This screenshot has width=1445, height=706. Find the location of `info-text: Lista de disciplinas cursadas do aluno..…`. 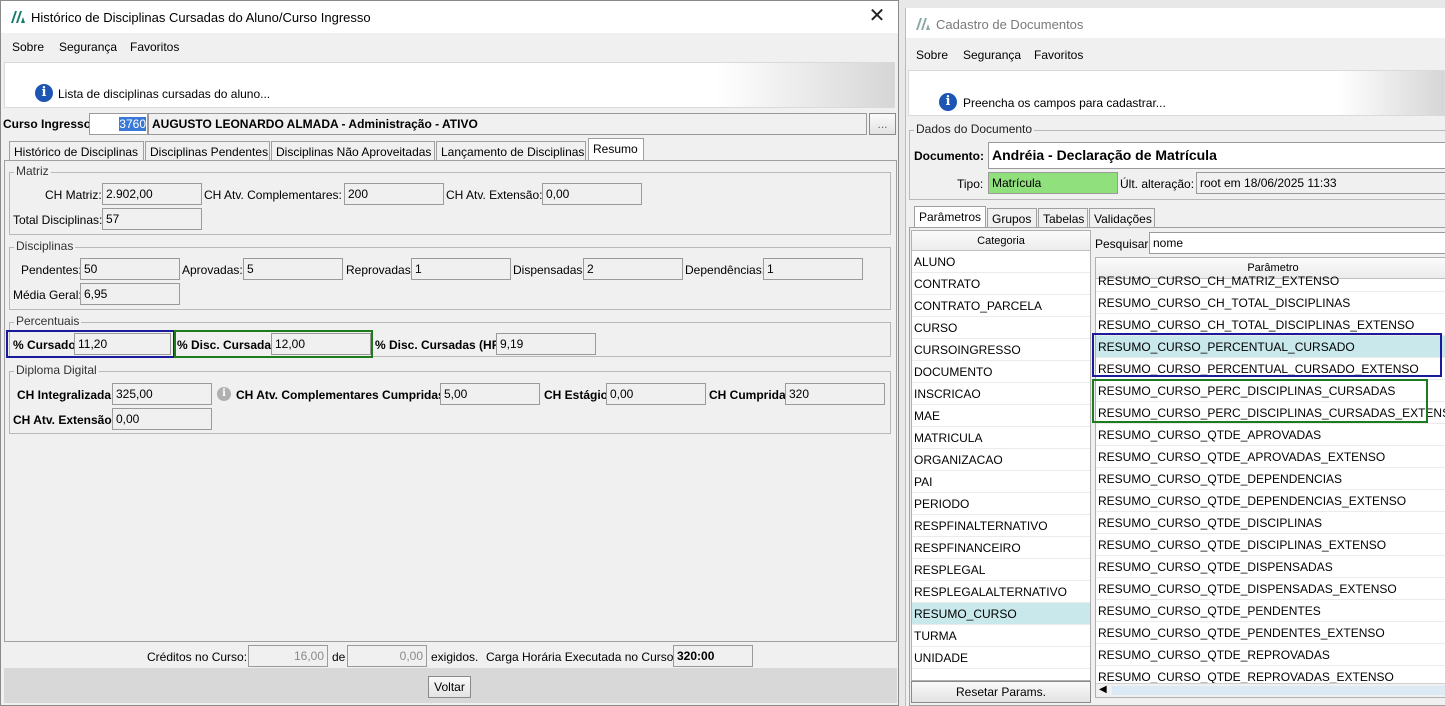

info-text: Lista de disciplinas cursadas do aluno..… is located at coordinates (164, 94).